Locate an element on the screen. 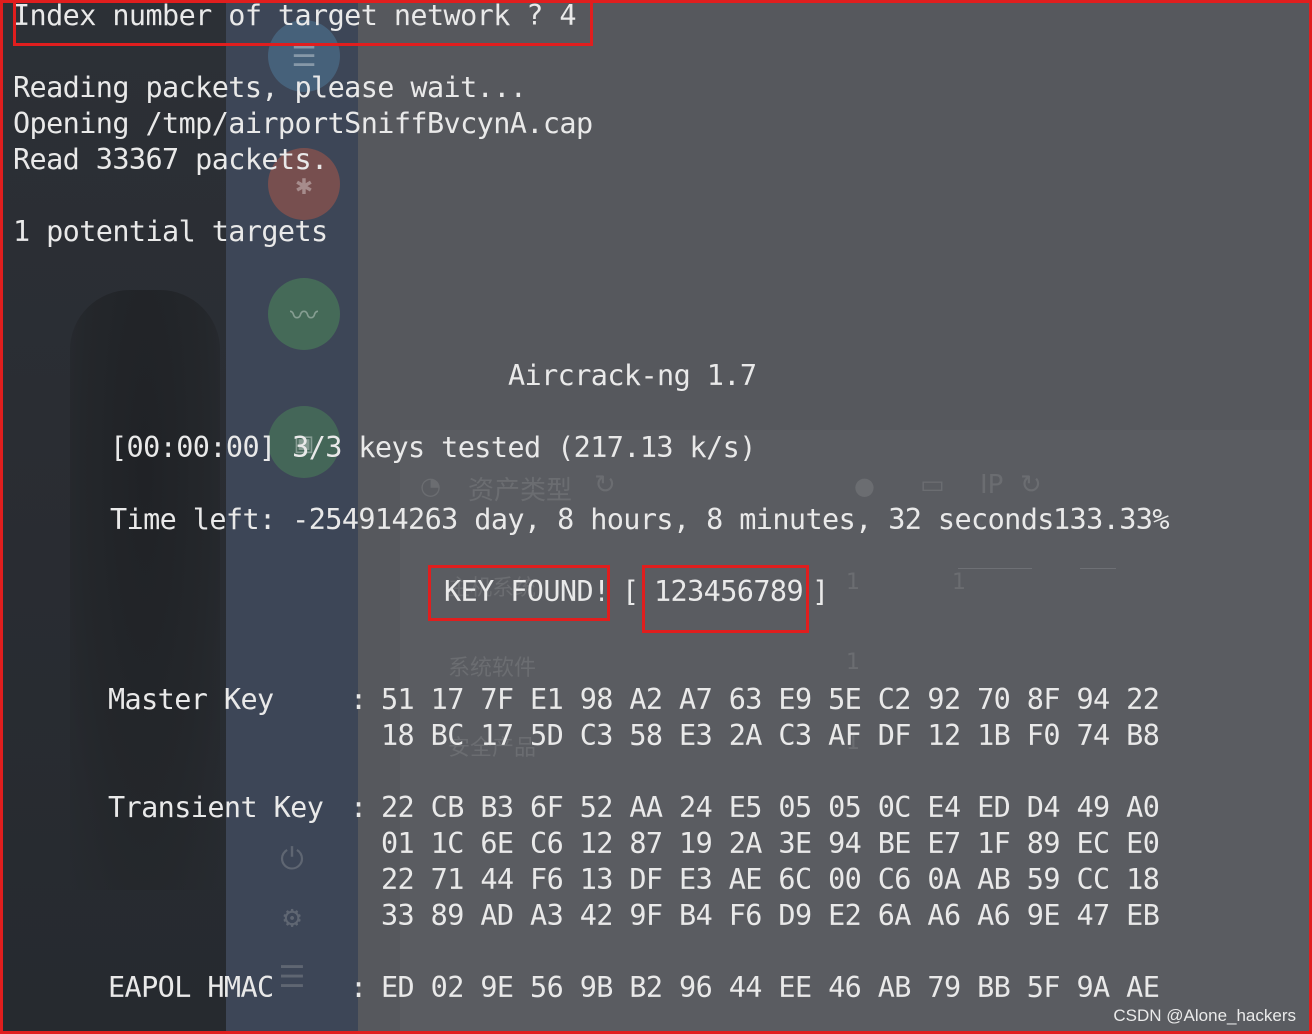 The image size is (1312, 1034). highlight-target-prompt is located at coordinates (303, 23).